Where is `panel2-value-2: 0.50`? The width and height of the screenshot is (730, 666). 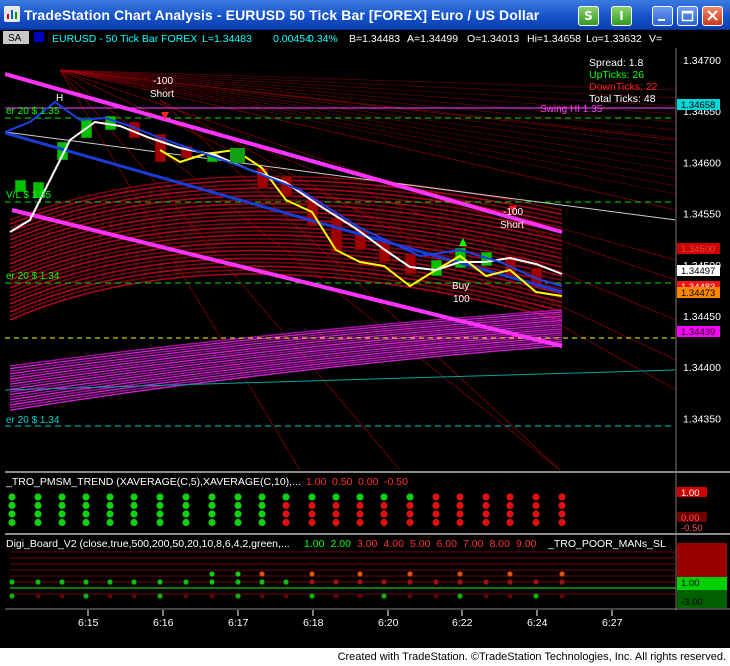
panel2-value-2: 0.50 is located at coordinates (342, 482).